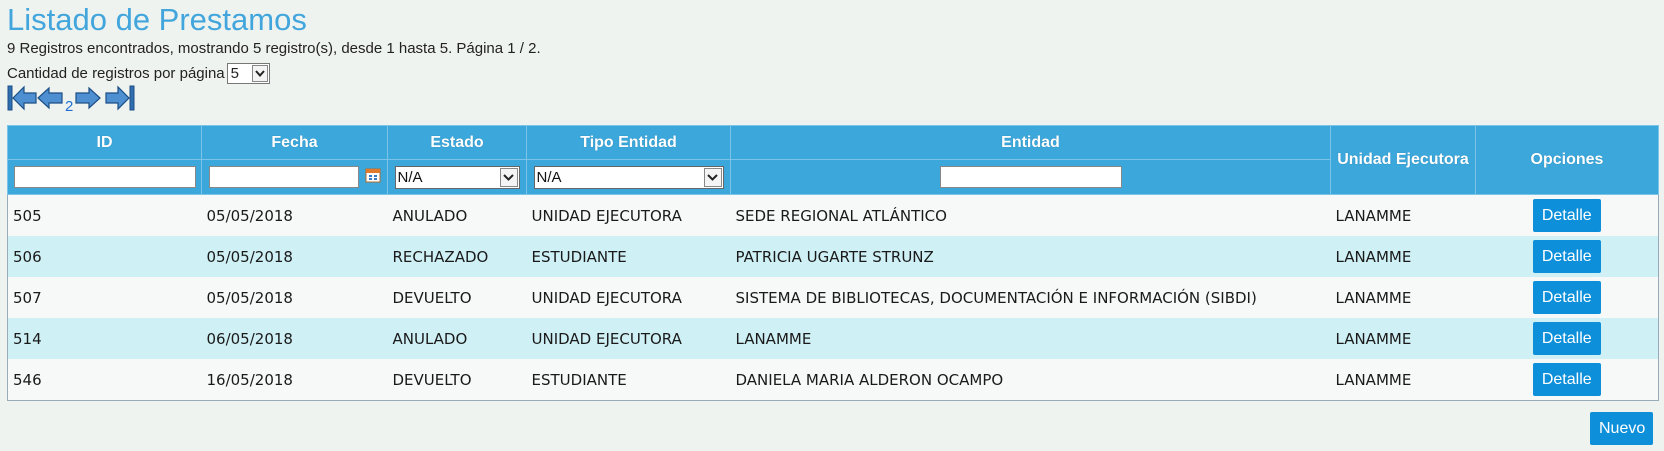  I want to click on new-loan-button: Nuevo, so click(1621, 428).